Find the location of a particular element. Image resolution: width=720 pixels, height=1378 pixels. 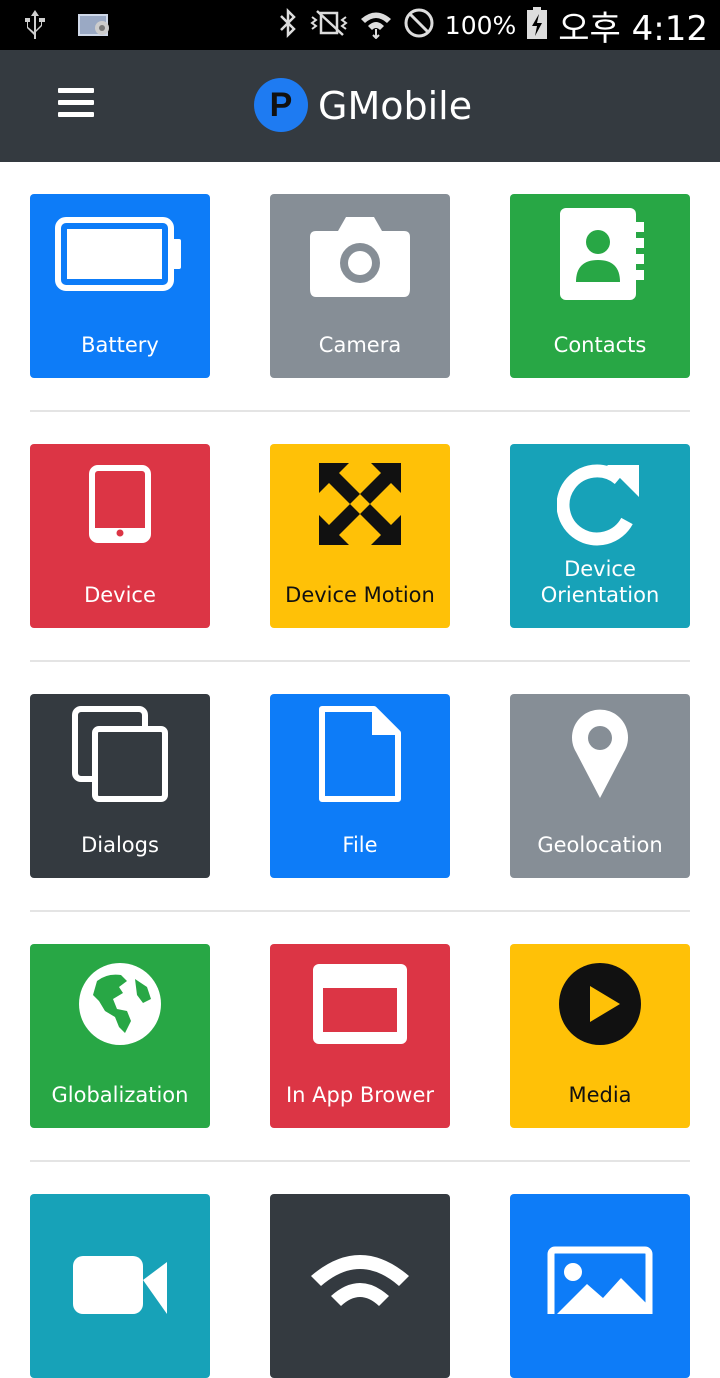

tile-device-orientation: Device Orientation is located at coordinates (600, 536).